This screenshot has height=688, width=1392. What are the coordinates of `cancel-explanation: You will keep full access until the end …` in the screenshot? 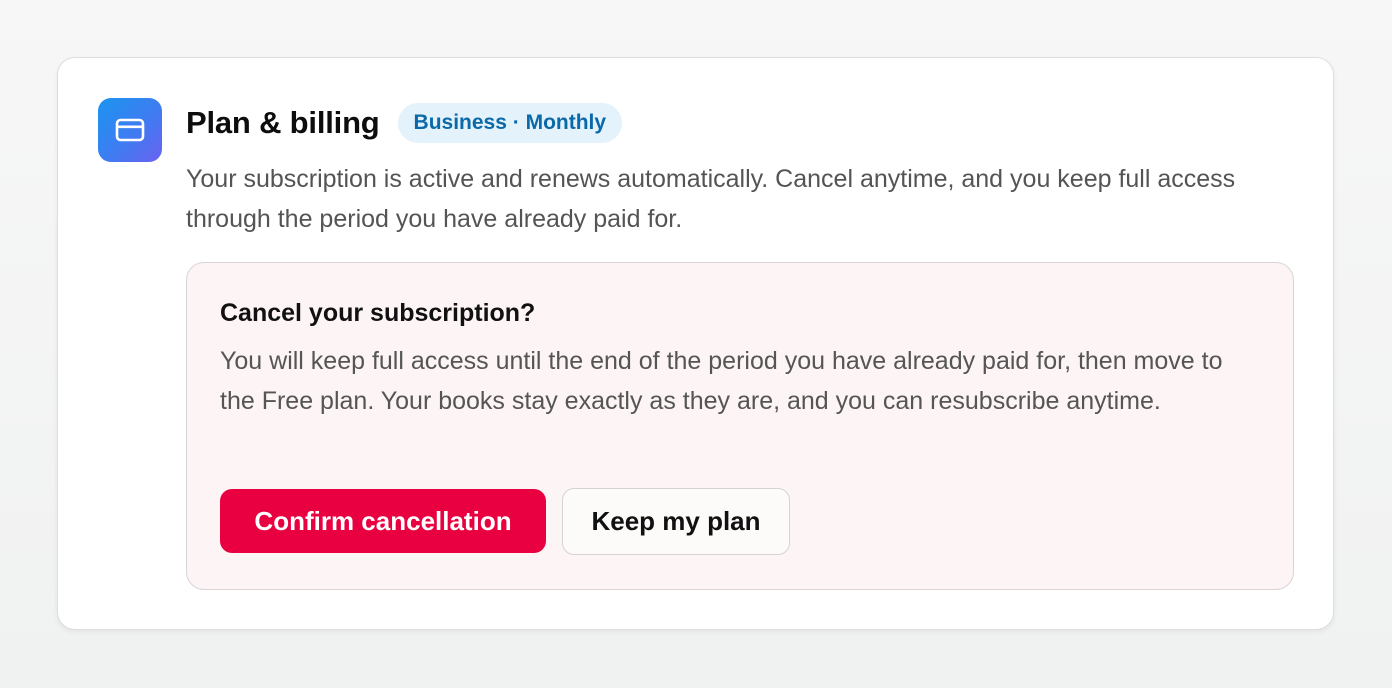 It's located at (721, 381).